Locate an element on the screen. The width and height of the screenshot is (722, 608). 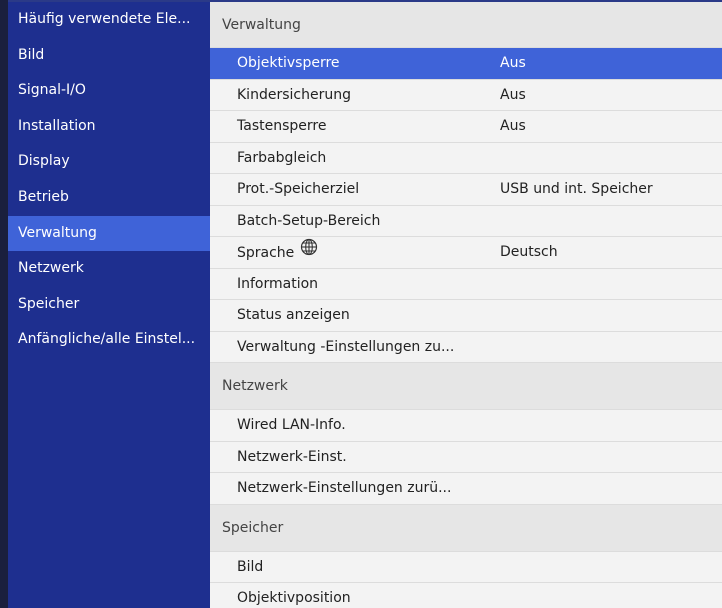
menu-item-label: Tastensperre is located at coordinates (282, 126).